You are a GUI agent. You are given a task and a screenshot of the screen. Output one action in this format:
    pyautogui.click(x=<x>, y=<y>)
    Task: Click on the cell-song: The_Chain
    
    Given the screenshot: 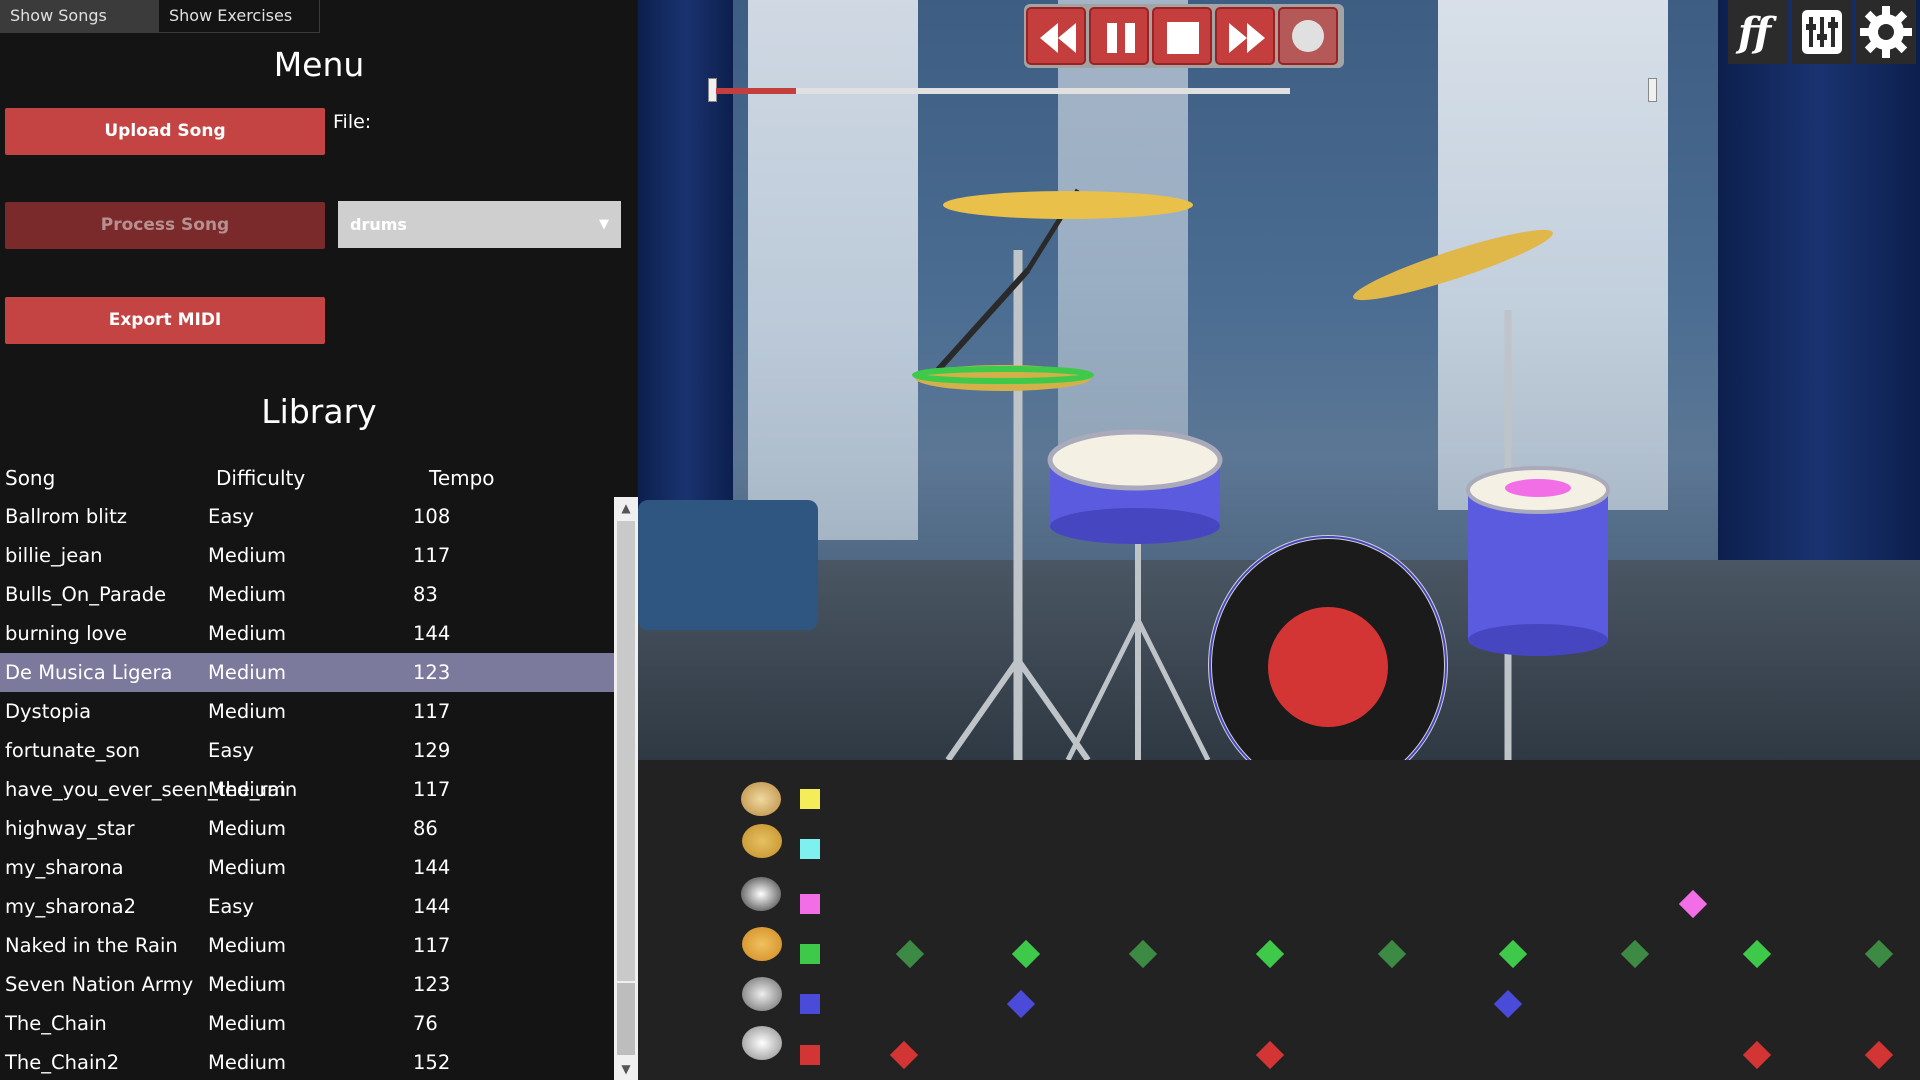 What is the action you would take?
    pyautogui.click(x=56, y=1023)
    